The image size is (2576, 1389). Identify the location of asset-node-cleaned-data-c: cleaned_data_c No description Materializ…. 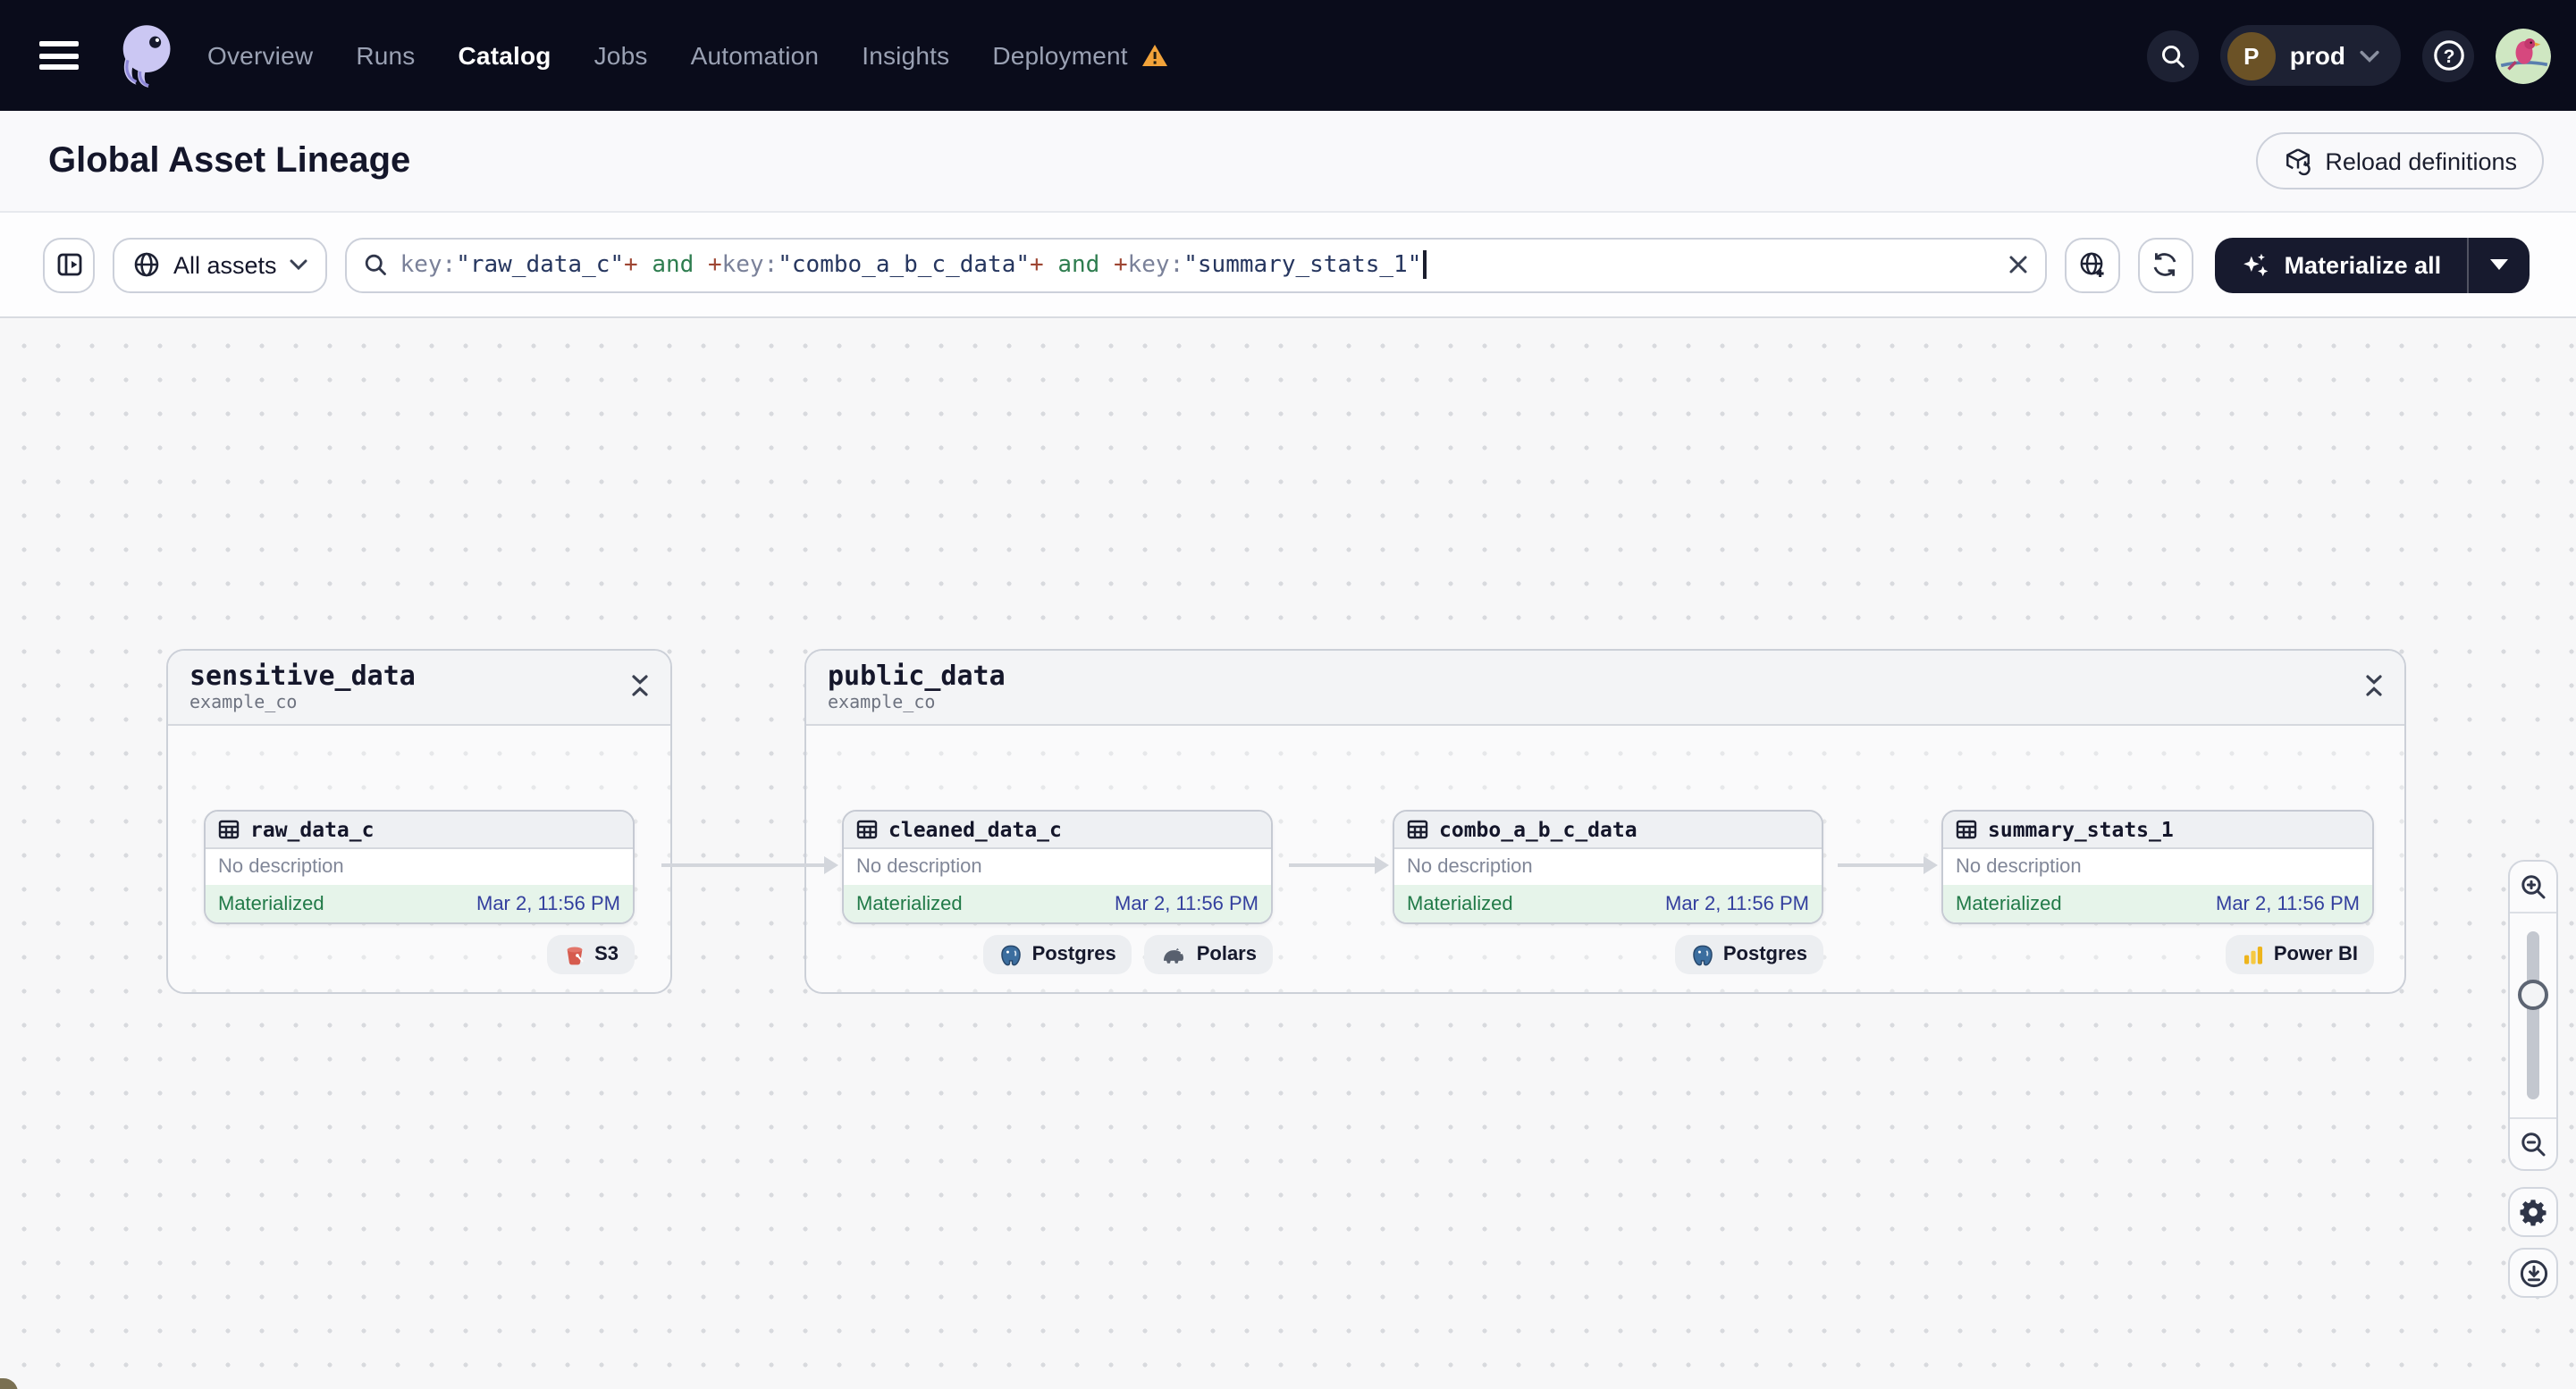
(1057, 867).